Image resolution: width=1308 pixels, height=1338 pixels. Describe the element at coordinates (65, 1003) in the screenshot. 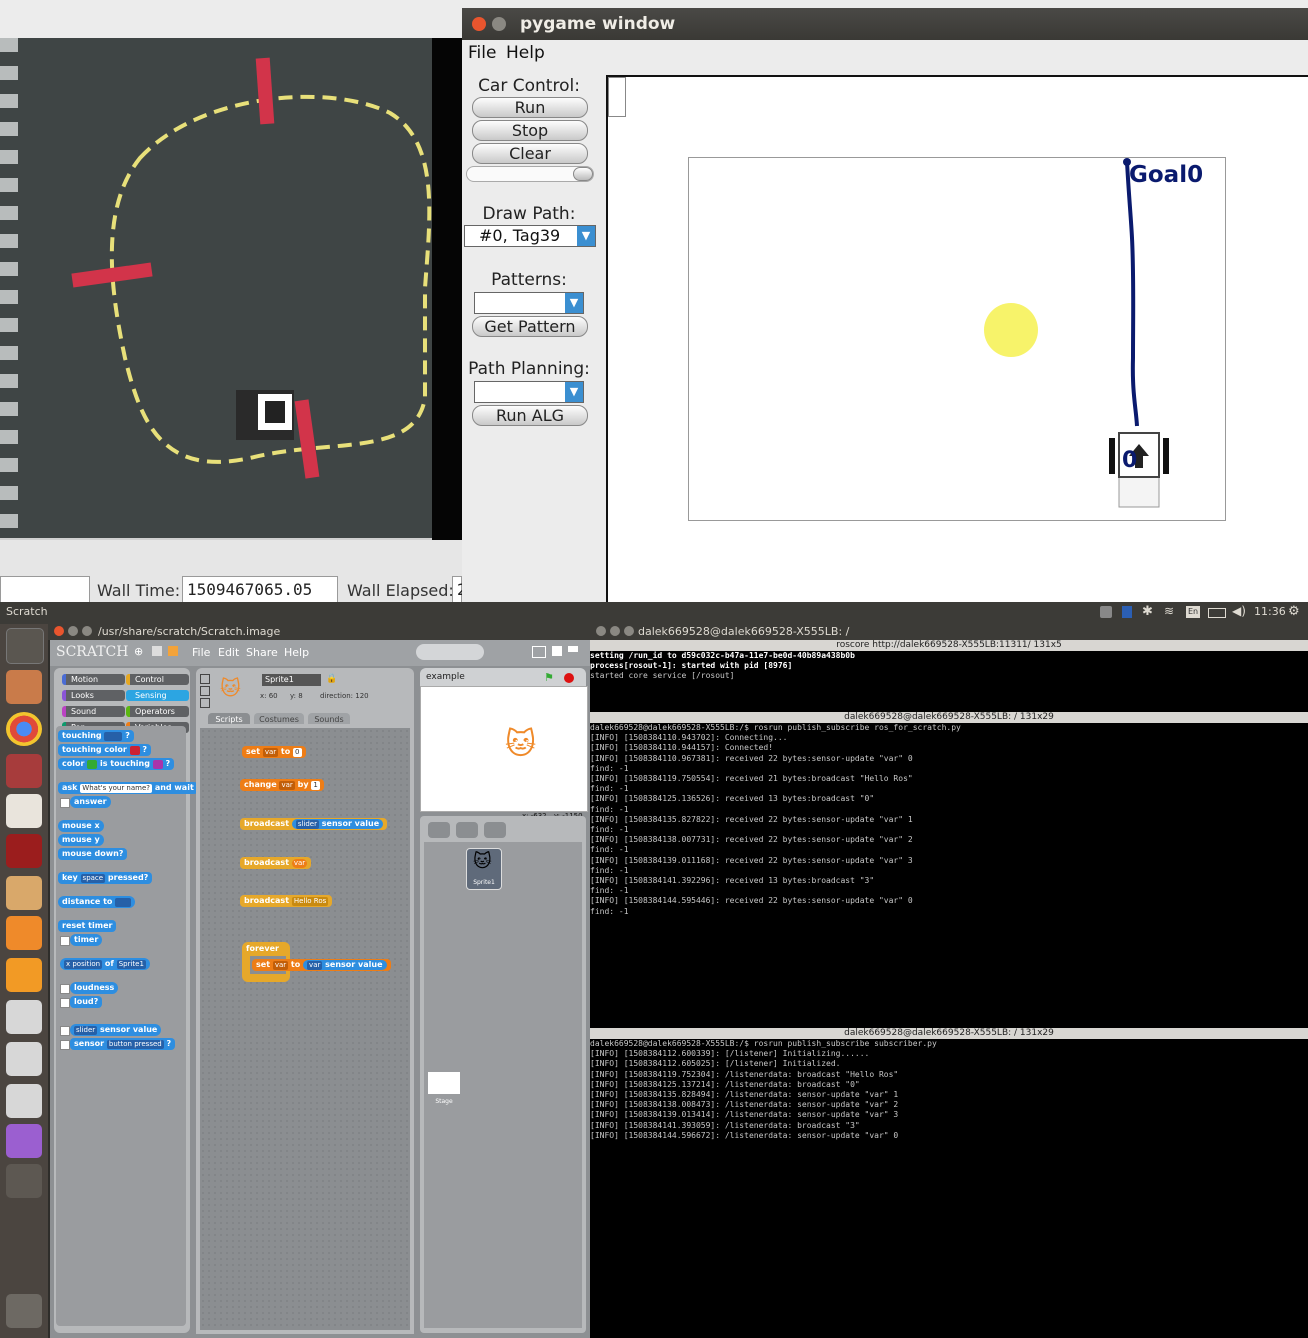

I see `loud-checkbox` at that location.